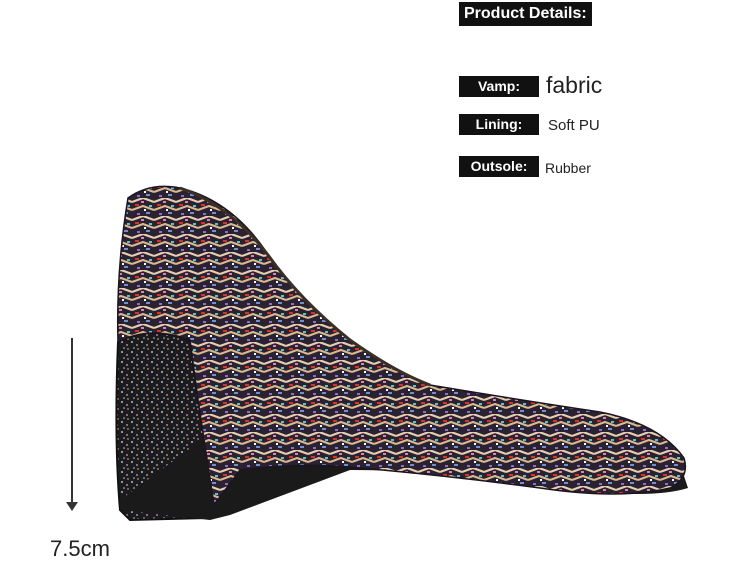  I want to click on arrow-down-icon, so click(72, 506).